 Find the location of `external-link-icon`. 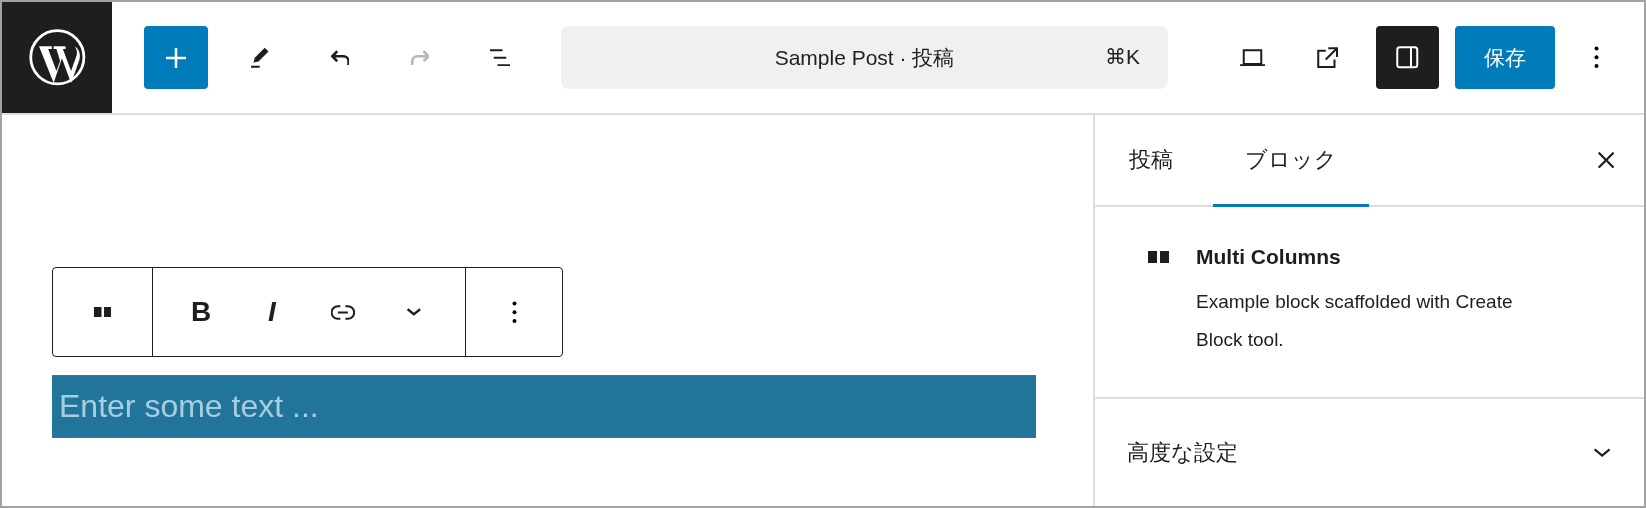

external-link-icon is located at coordinates (1328, 57).